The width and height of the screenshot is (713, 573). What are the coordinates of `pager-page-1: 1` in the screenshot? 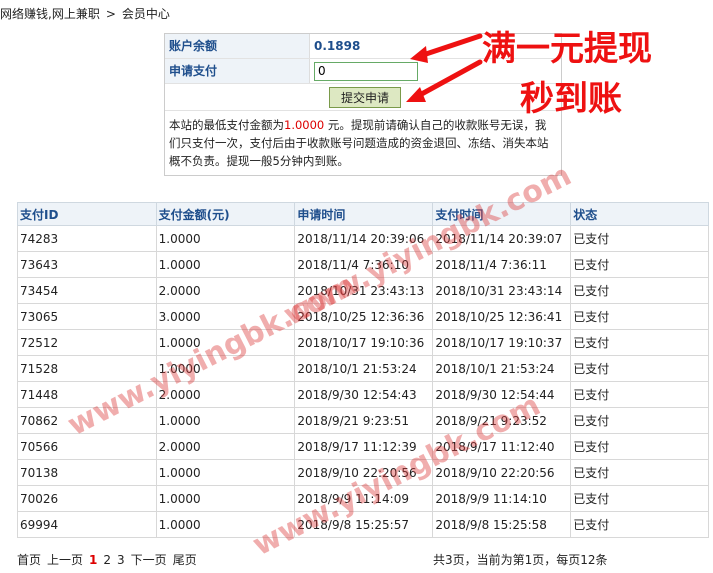 It's located at (93, 560).